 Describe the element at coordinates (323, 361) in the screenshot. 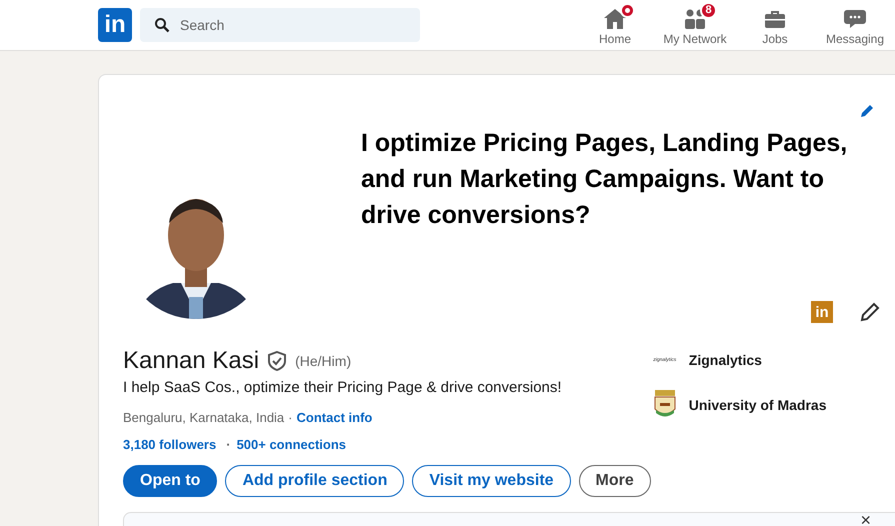

I see `pronouns: (He/Him)` at that location.